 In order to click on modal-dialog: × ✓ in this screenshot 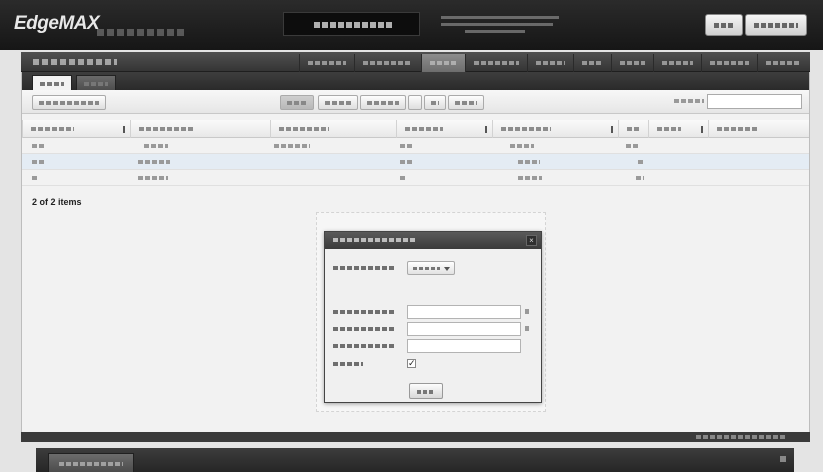, I will do `click(433, 317)`.